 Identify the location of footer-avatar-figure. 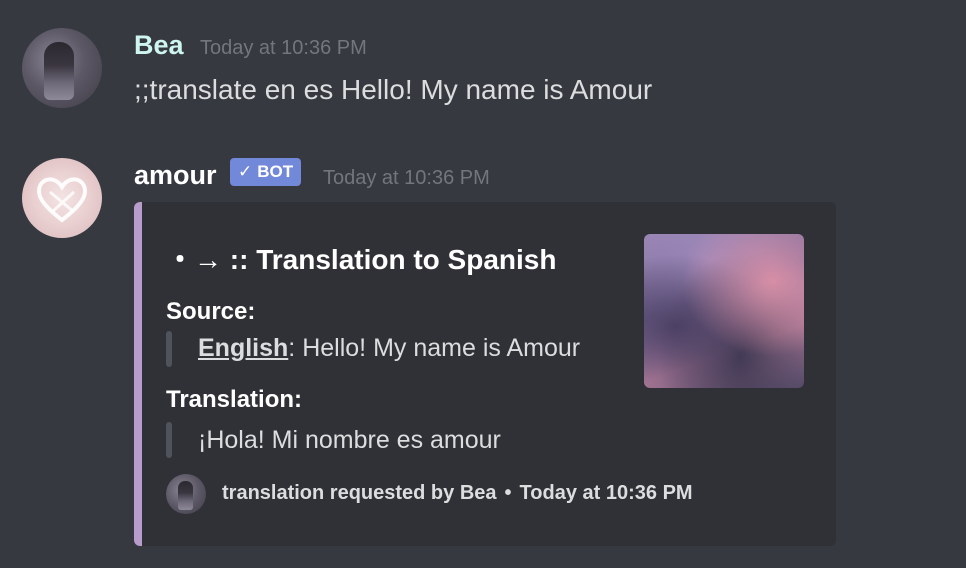
(185, 495).